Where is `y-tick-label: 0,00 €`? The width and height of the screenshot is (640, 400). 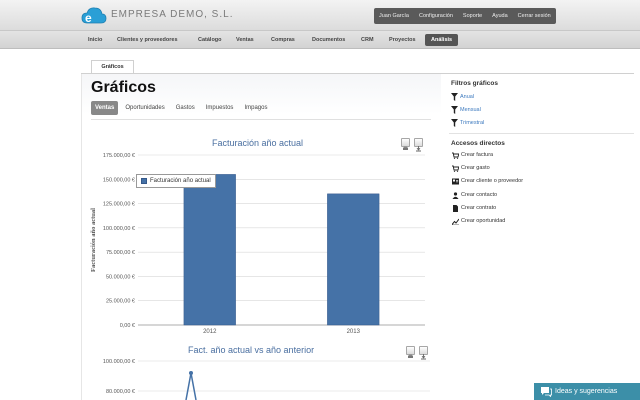
y-tick-label: 0,00 € is located at coordinates (127, 326).